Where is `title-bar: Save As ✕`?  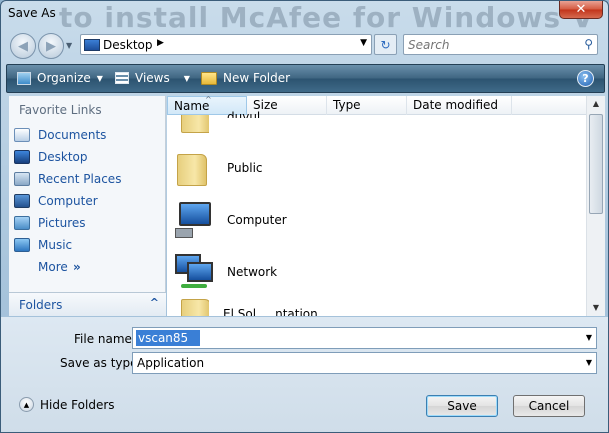
title-bar: Save As ✕ is located at coordinates (304, 14).